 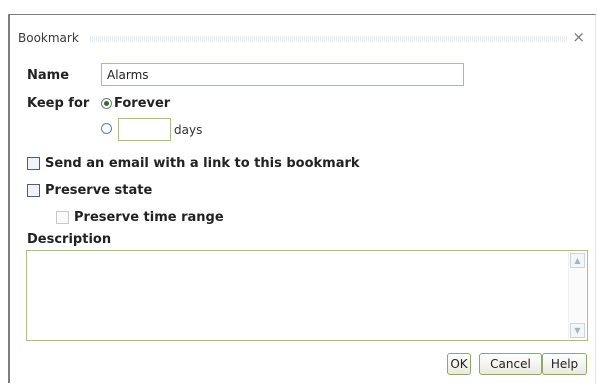 I want to click on scroll-up-icon: ▲, so click(x=577, y=260).